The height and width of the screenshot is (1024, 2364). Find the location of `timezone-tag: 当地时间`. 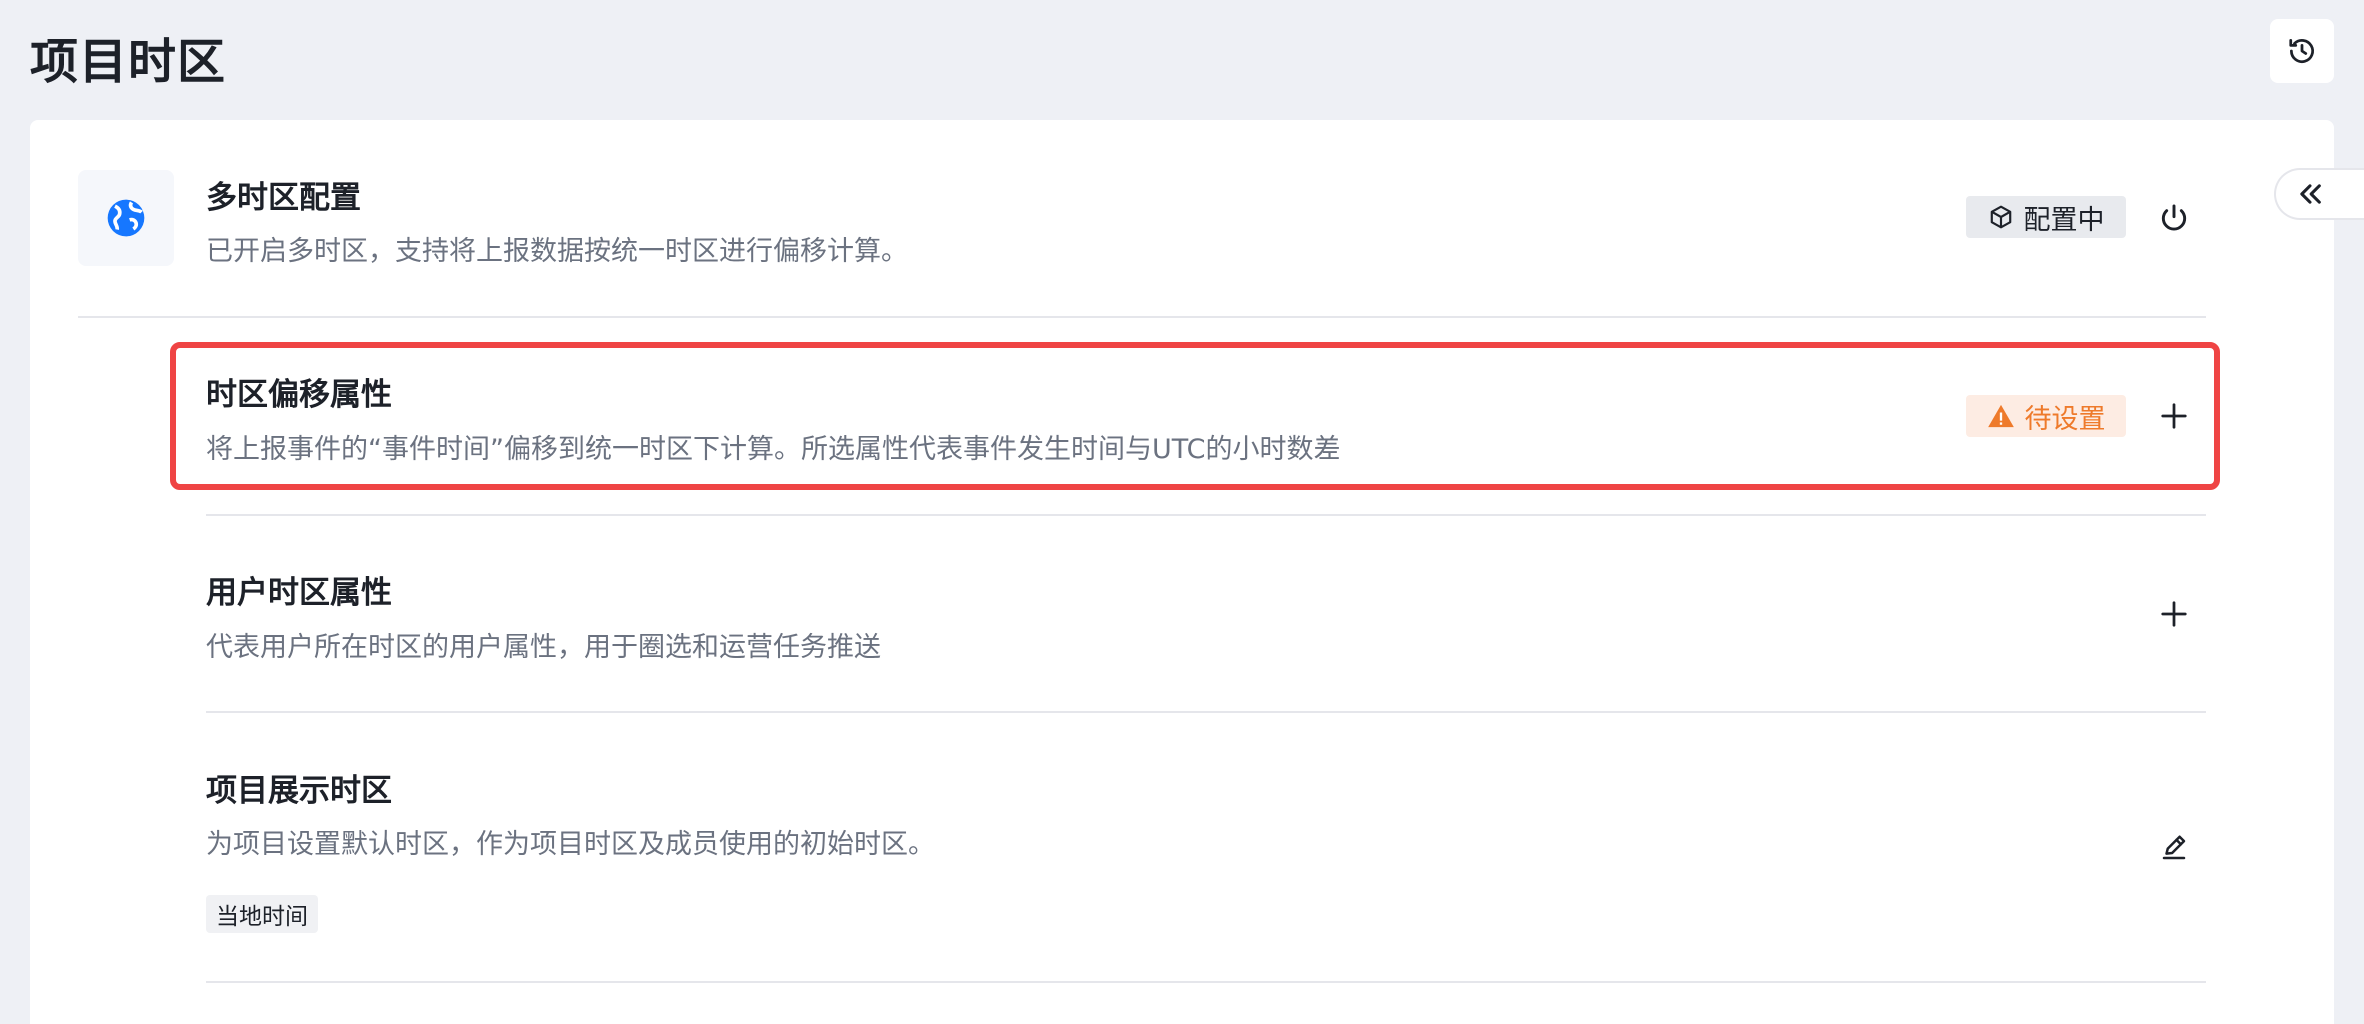

timezone-tag: 当地时间 is located at coordinates (262, 914).